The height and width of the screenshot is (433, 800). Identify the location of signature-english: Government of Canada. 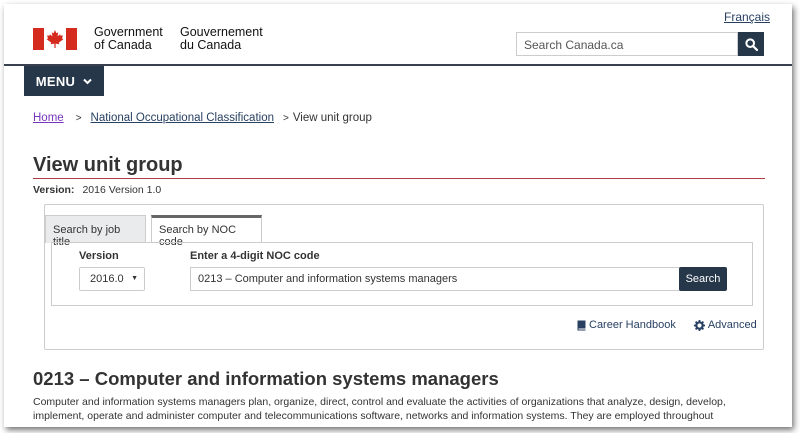
(128, 38).